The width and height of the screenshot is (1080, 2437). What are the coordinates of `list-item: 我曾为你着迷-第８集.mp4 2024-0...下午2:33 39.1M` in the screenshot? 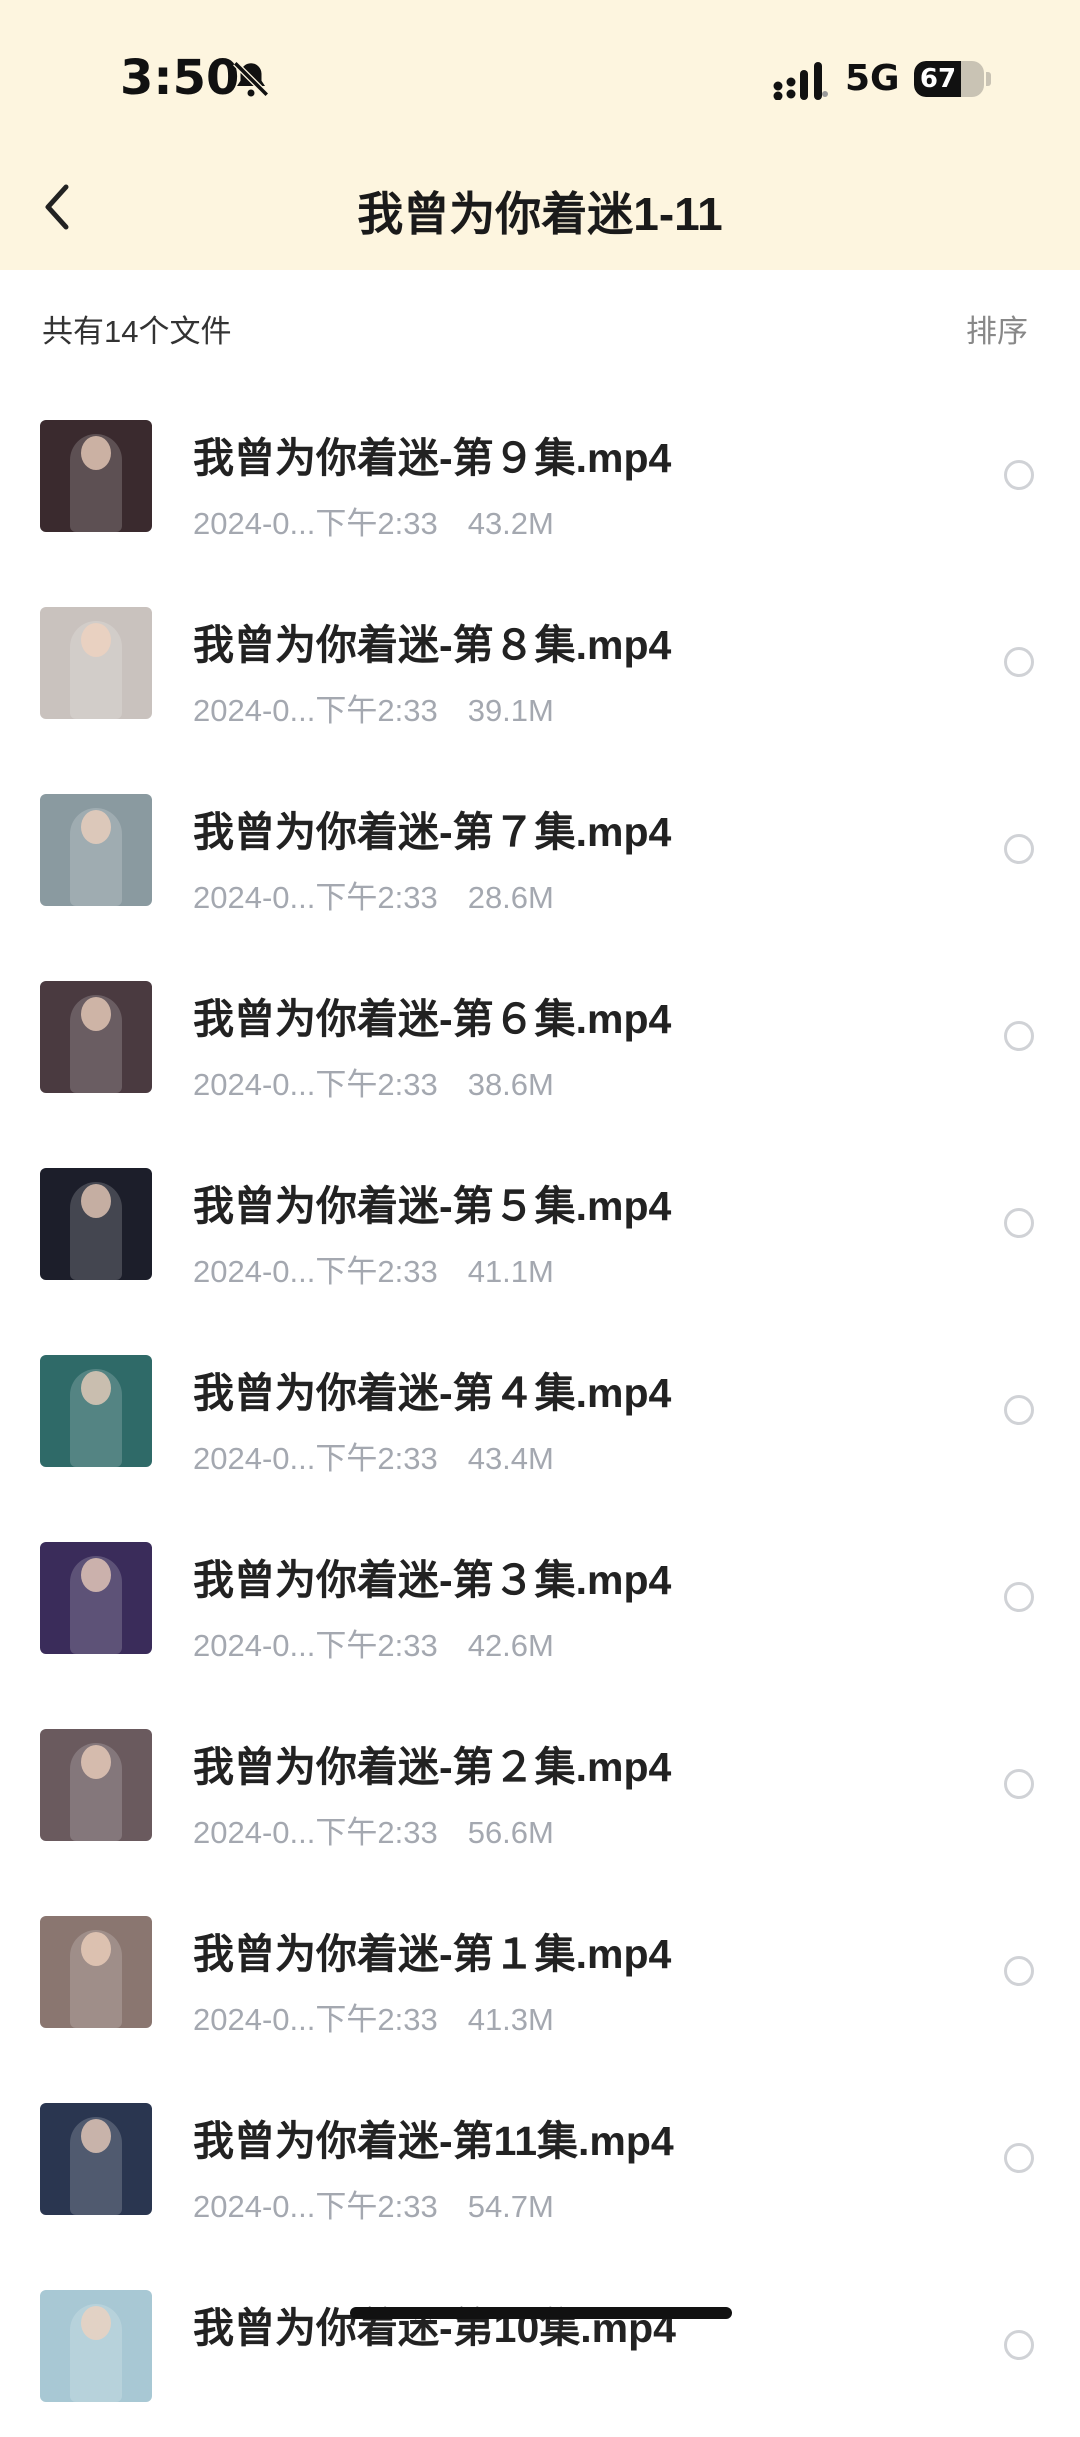 It's located at (540, 660).